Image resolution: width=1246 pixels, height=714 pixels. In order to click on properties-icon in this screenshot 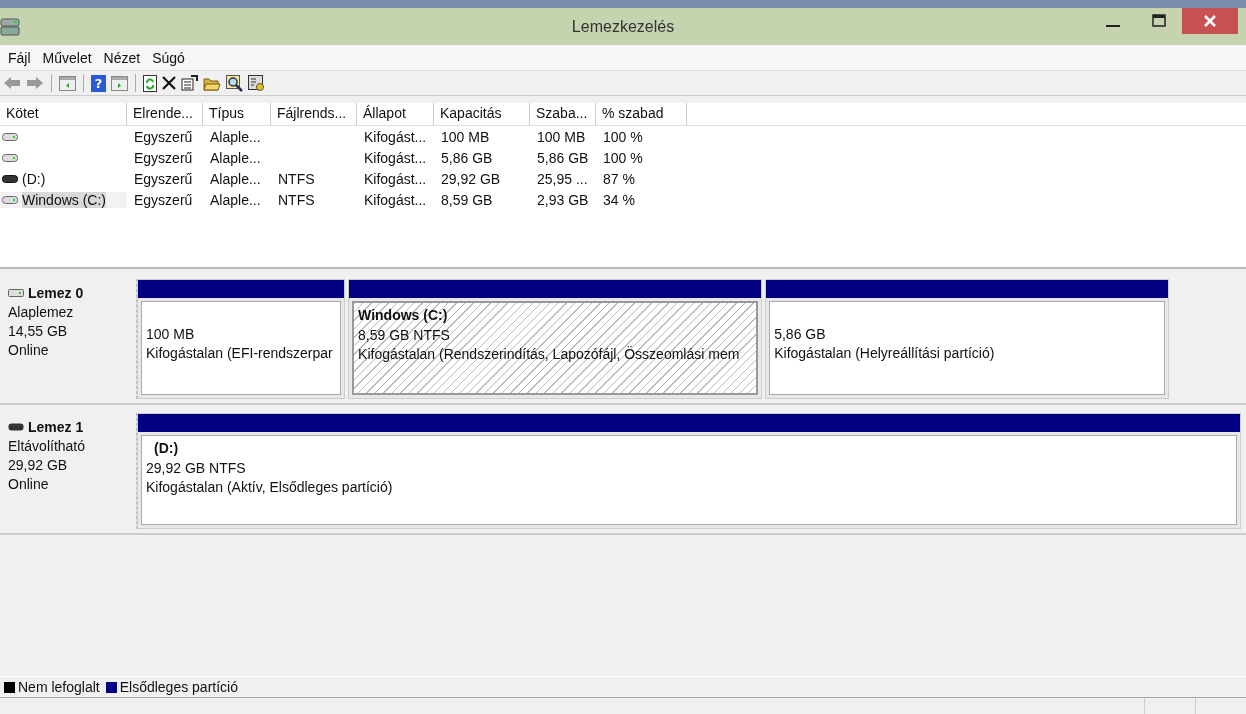, I will do `click(189, 83)`.